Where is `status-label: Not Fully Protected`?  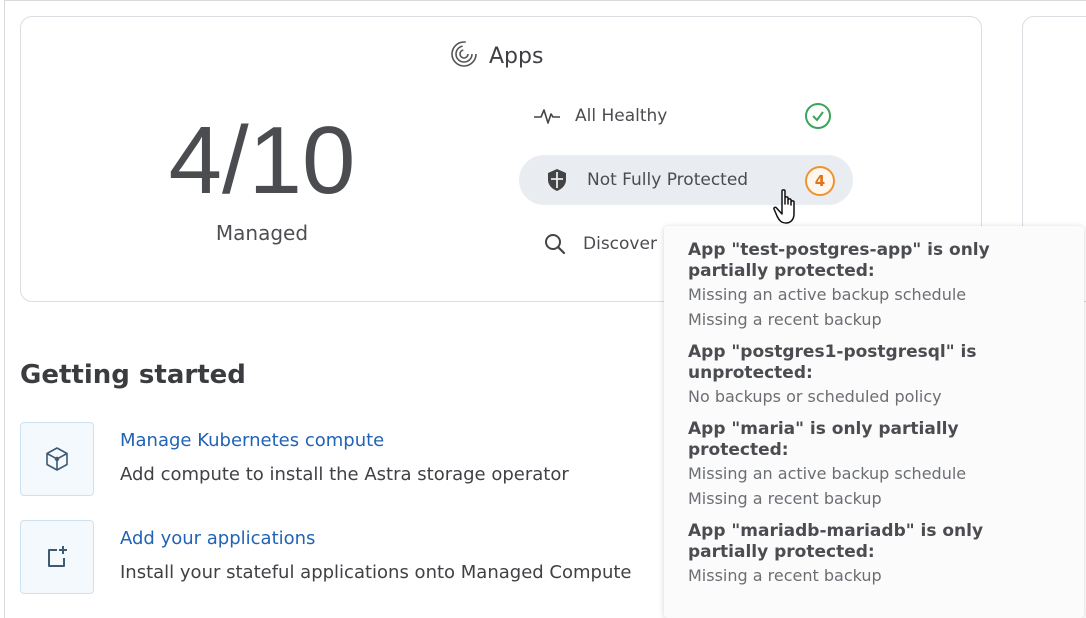
status-label: Not Fully Protected is located at coordinates (668, 180).